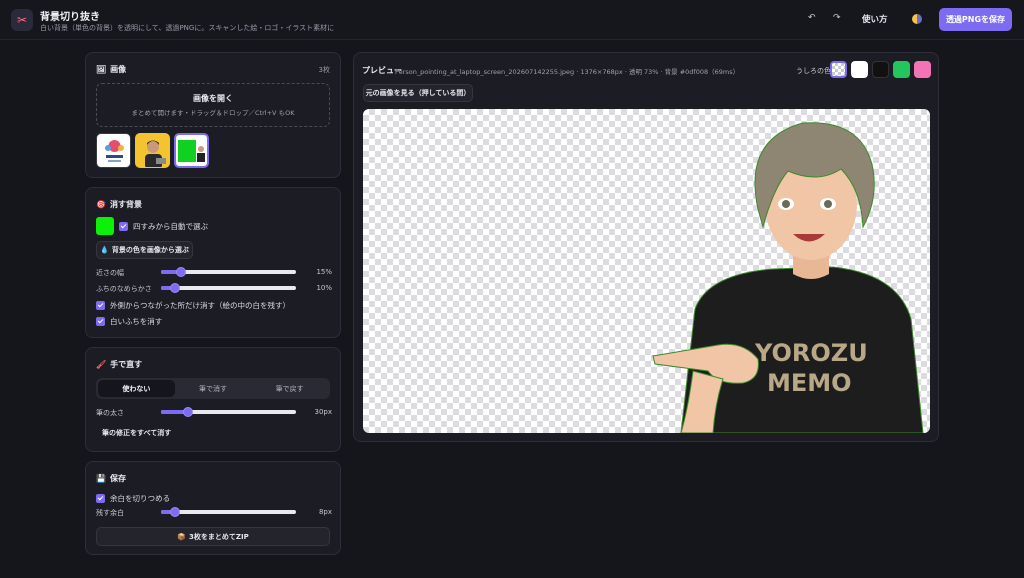 The height and width of the screenshot is (578, 1024). Describe the element at coordinates (289, 388) in the screenshot. I see `mode-restore: 筆で戻す` at that location.